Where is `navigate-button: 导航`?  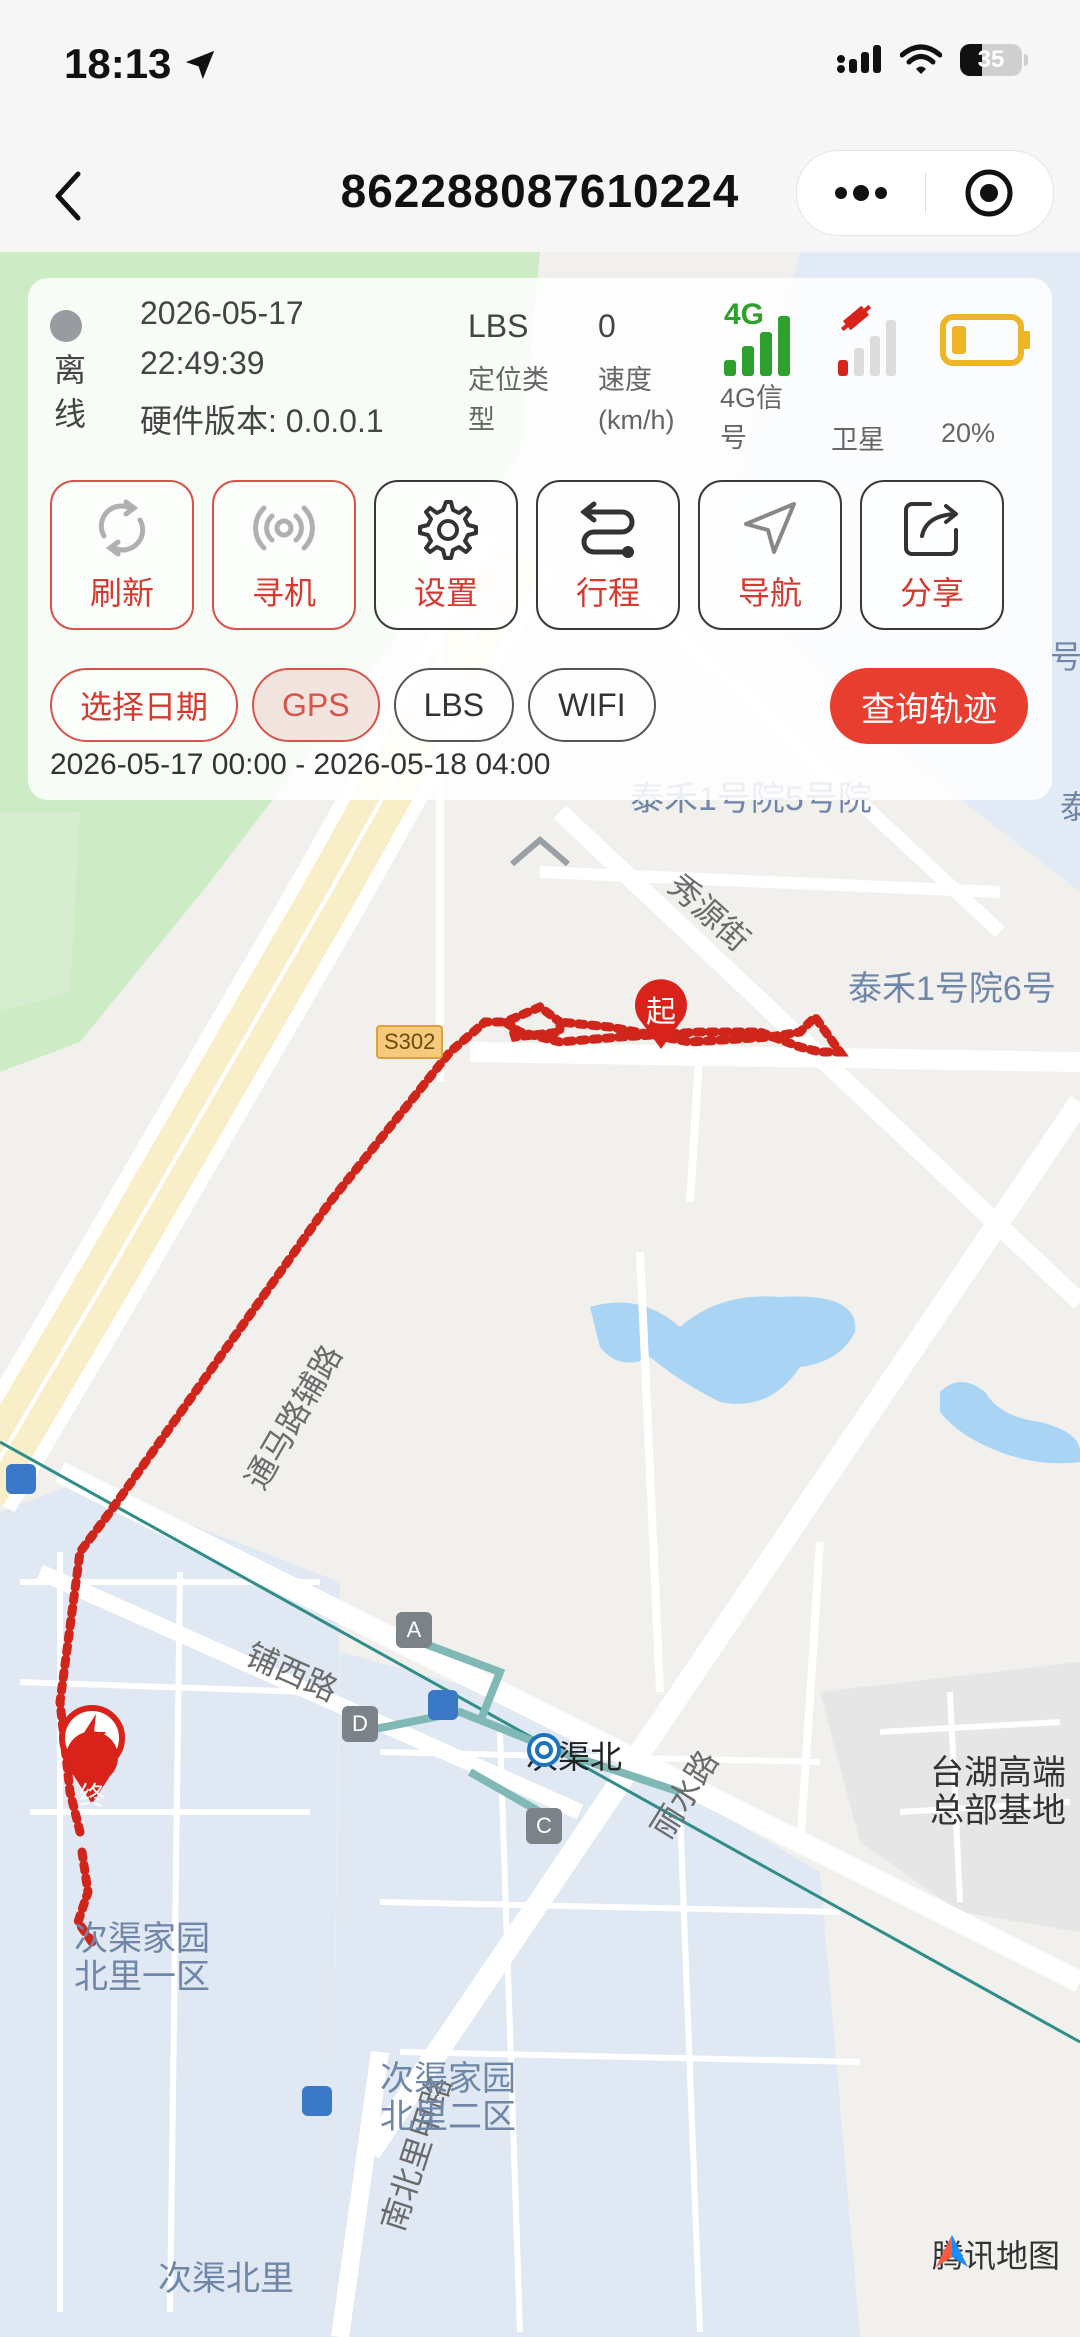 navigate-button: 导航 is located at coordinates (770, 555).